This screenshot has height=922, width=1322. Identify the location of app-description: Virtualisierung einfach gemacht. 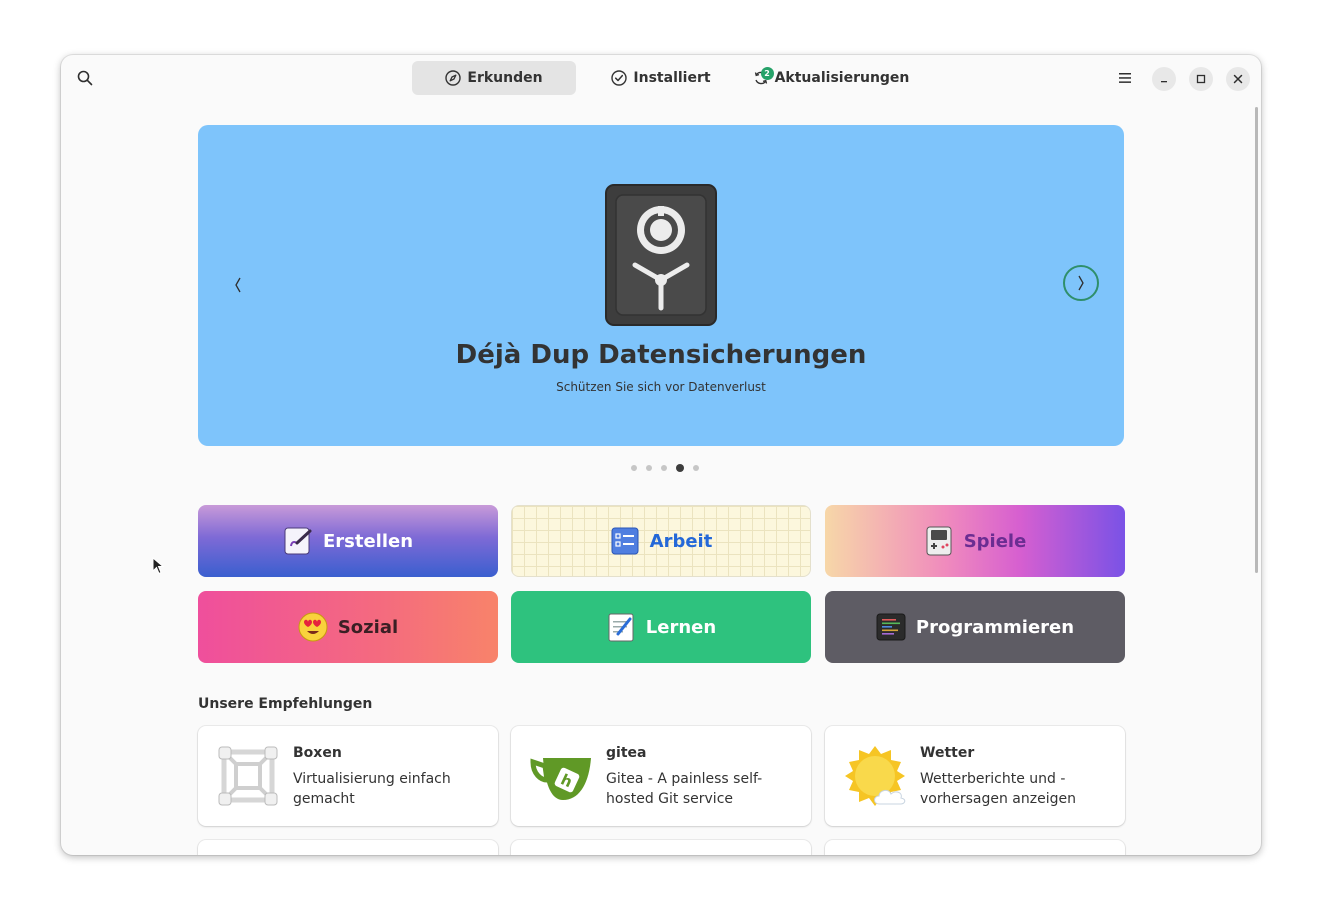
(372, 789).